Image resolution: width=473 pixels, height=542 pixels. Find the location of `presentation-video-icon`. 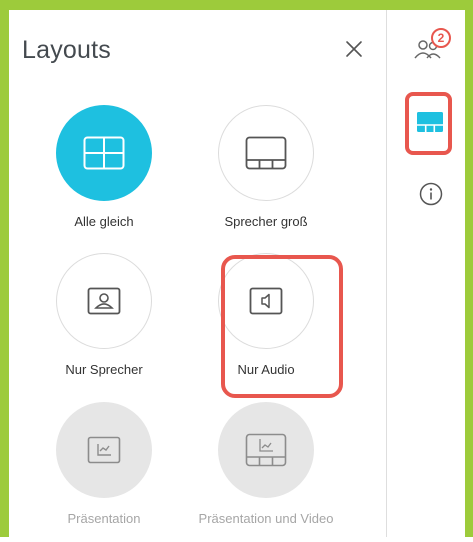

presentation-video-icon is located at coordinates (266, 450).